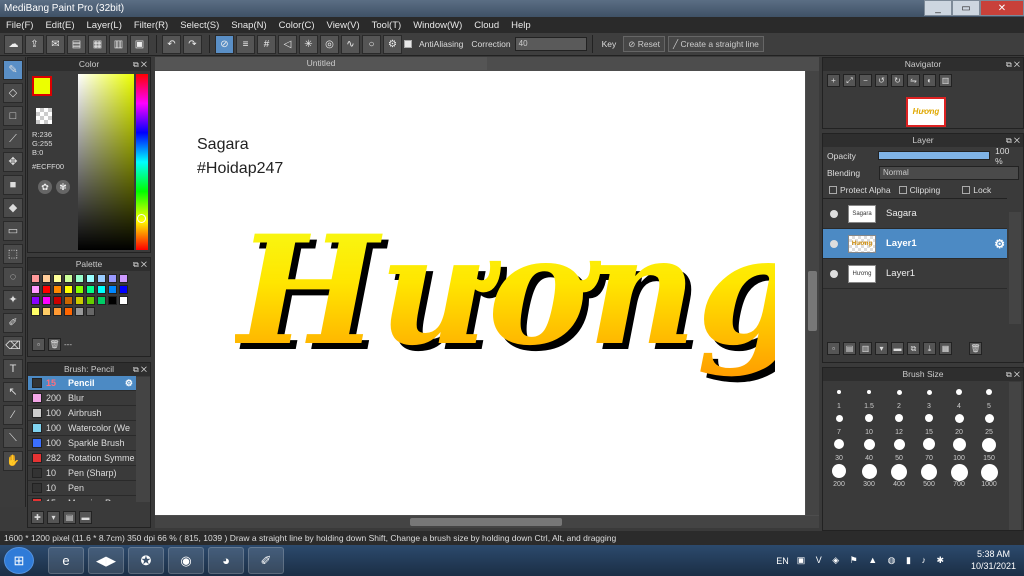 The width and height of the screenshot is (1024, 576). I want to click on horizontal-scroll-thumb, so click(486, 522).